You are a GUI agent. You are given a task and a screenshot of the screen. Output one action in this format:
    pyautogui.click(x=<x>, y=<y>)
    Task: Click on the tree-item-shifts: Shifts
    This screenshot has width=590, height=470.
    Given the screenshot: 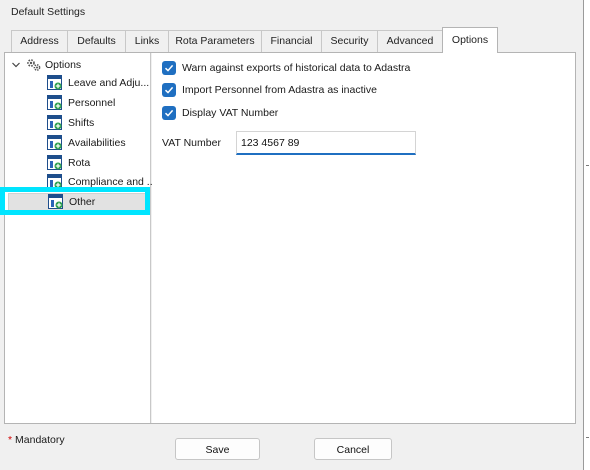 What is the action you would take?
    pyautogui.click(x=70, y=123)
    